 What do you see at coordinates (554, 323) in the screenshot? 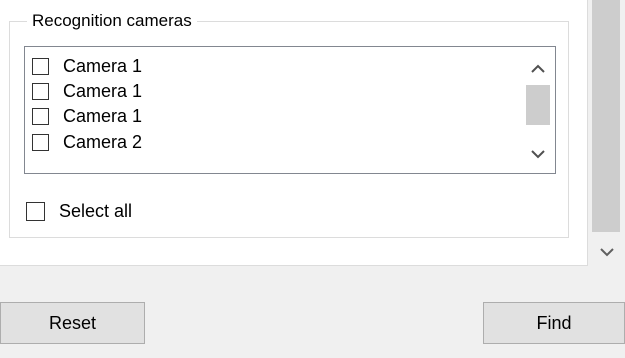
I see `find-button: Find` at bounding box center [554, 323].